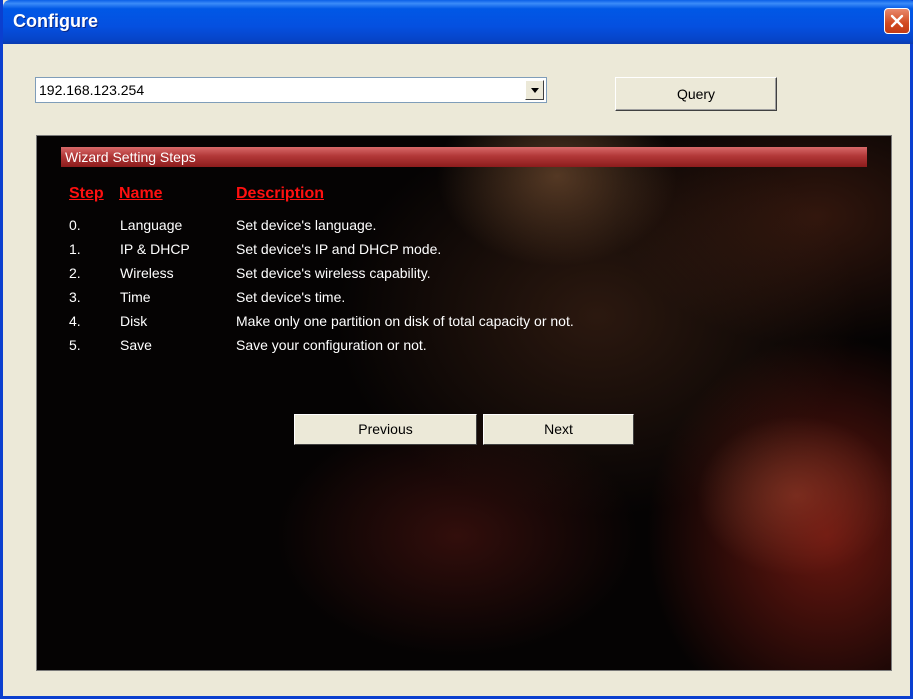  I want to click on next-button: Next, so click(558, 429).